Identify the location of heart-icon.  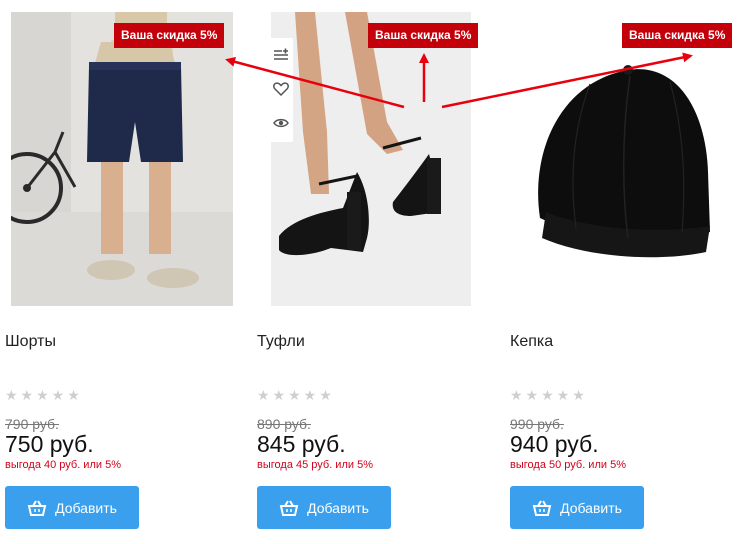
(281, 89).